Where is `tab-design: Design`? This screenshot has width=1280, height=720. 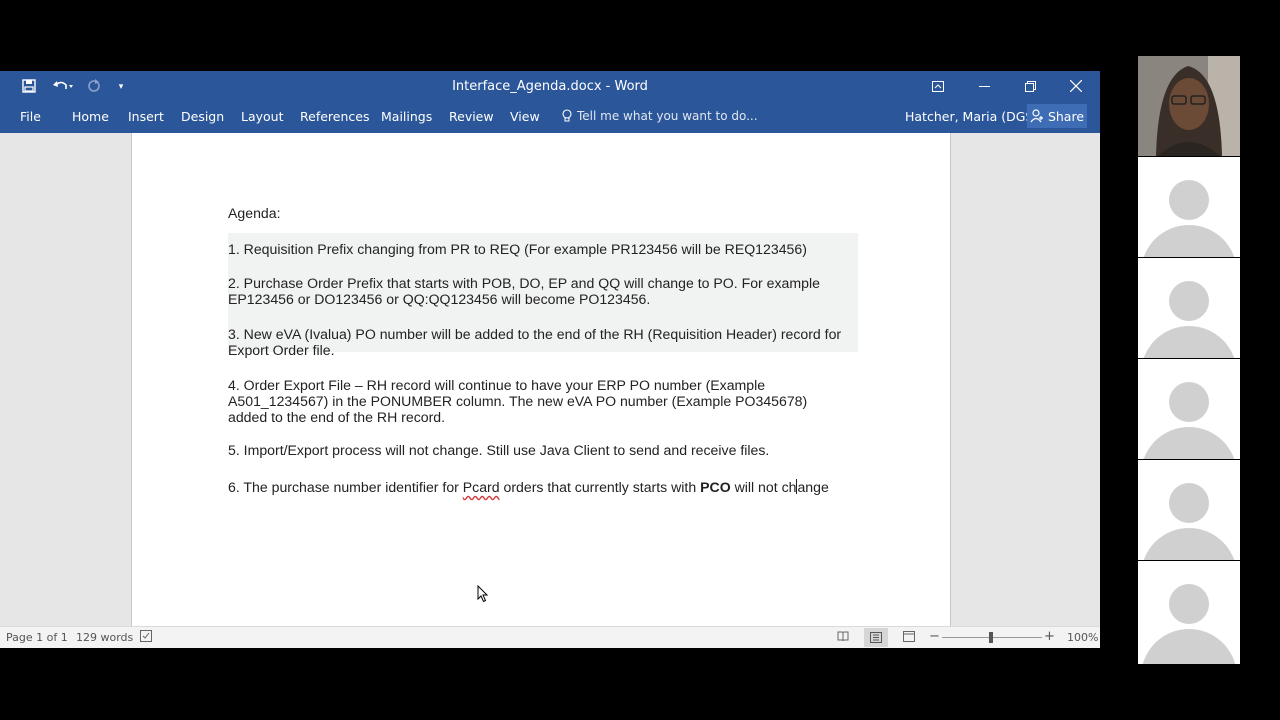 tab-design: Design is located at coordinates (202, 116).